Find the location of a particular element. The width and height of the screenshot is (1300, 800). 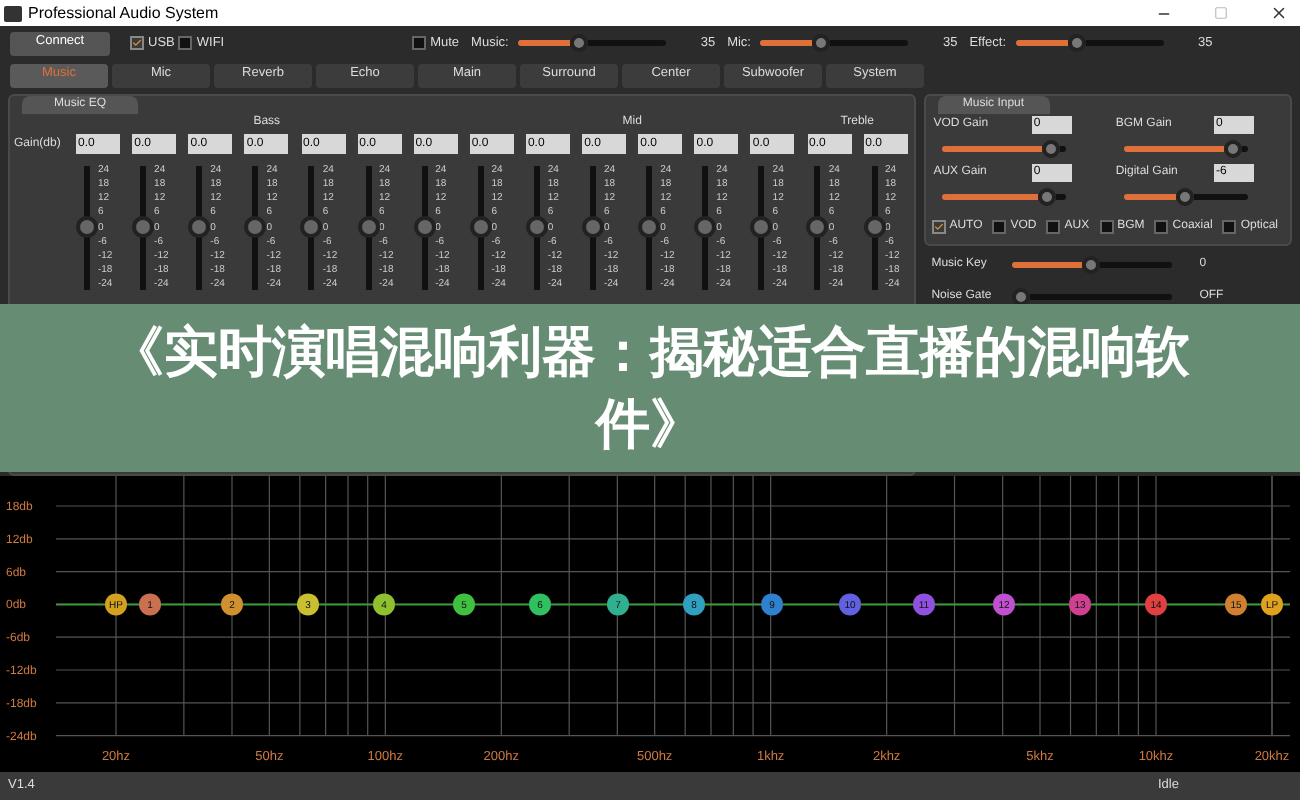

app-icon is located at coordinates (13, 13).